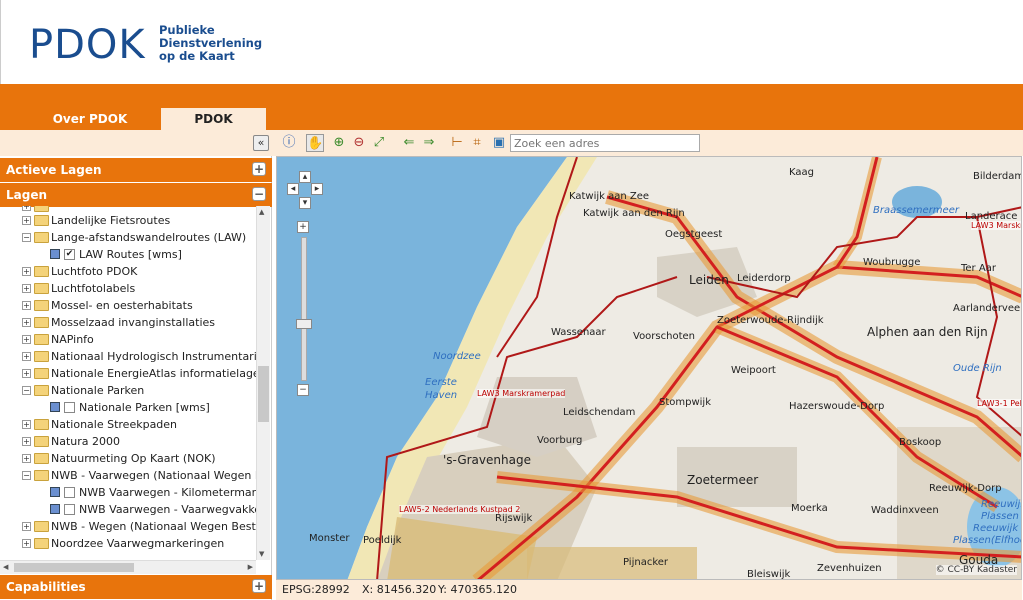 This screenshot has height=600, width=1023. What do you see at coordinates (72, 339) in the screenshot?
I see `tree-label: NAPinfo` at bounding box center [72, 339].